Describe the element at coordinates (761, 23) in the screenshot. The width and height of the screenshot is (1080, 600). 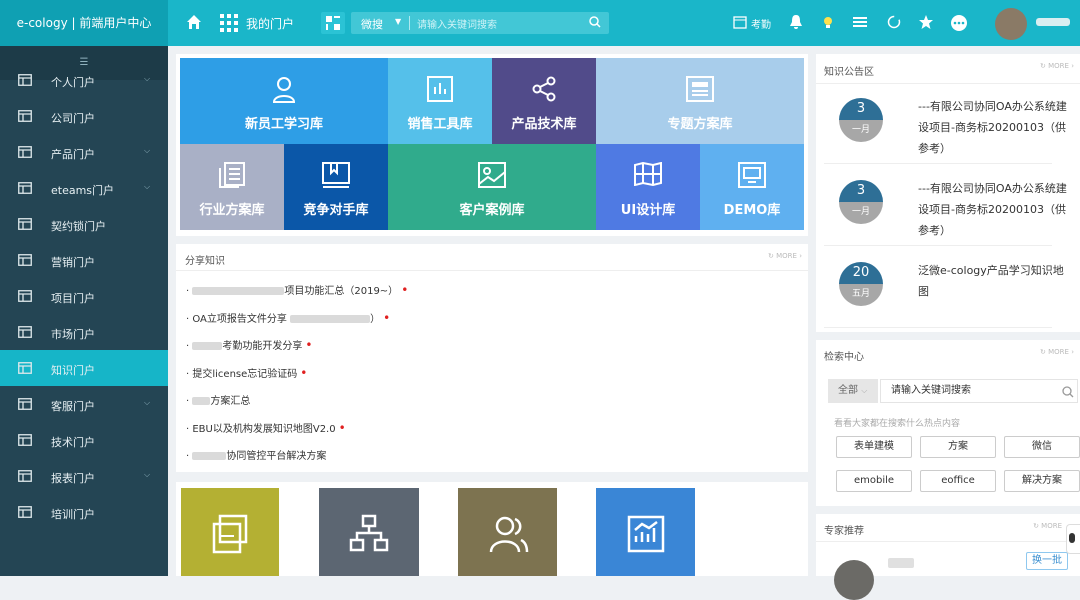
I see `attendance-link: 考勤` at that location.